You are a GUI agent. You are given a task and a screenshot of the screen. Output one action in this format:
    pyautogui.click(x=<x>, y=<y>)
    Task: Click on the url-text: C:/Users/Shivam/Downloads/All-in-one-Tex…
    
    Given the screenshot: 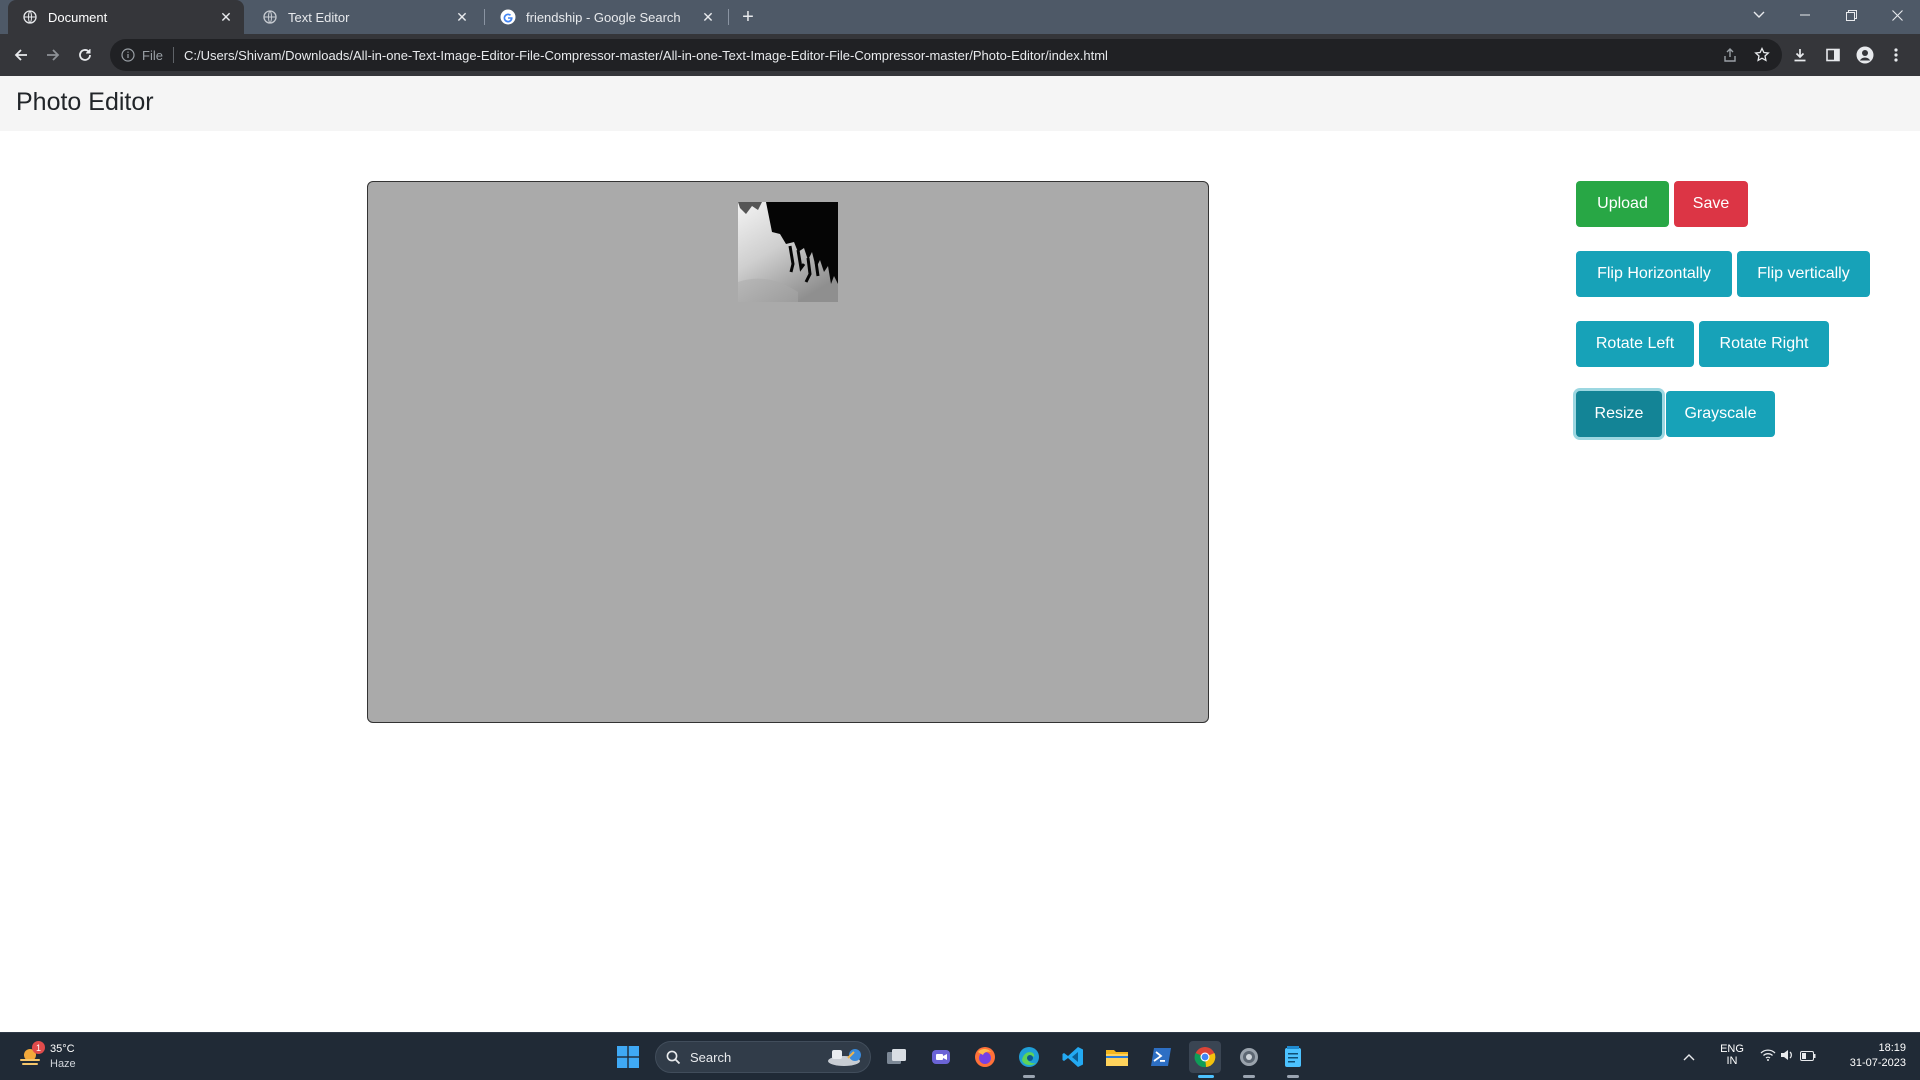 What is the action you would take?
    pyautogui.click(x=646, y=55)
    